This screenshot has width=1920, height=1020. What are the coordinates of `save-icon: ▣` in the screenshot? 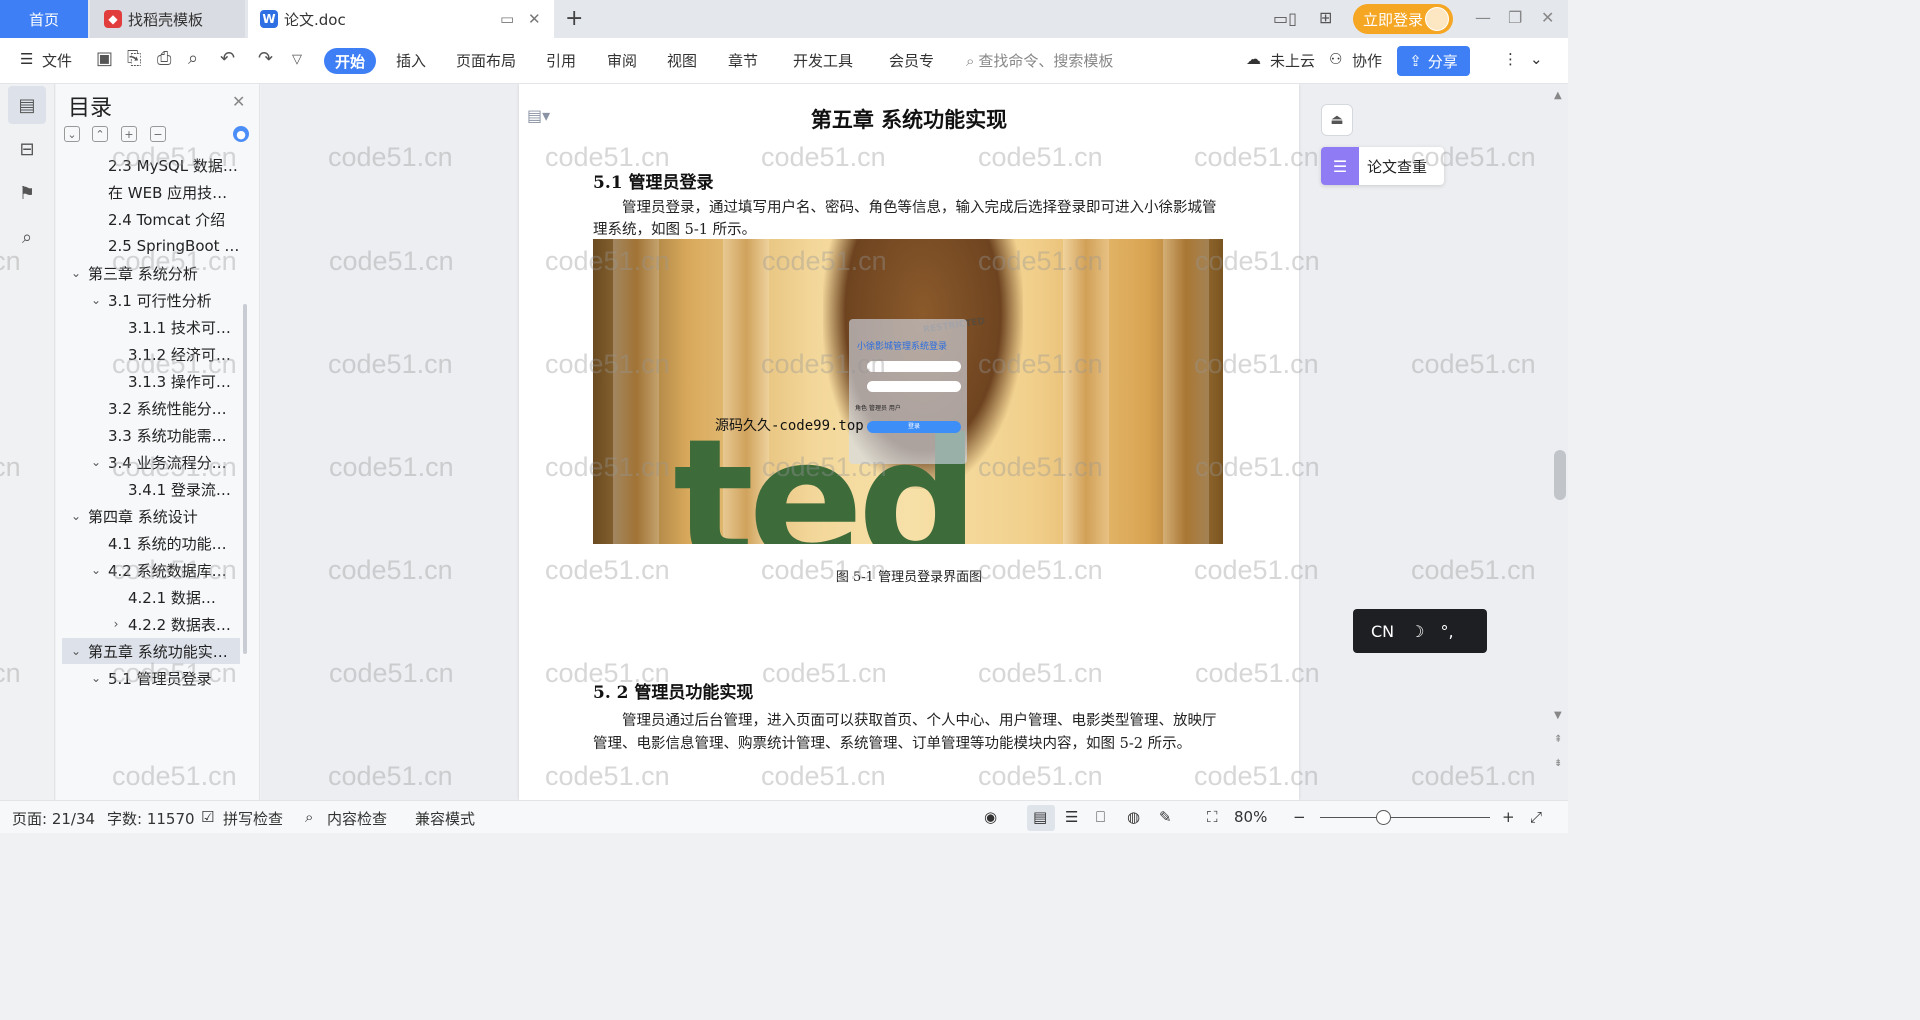 It's located at (104, 58).